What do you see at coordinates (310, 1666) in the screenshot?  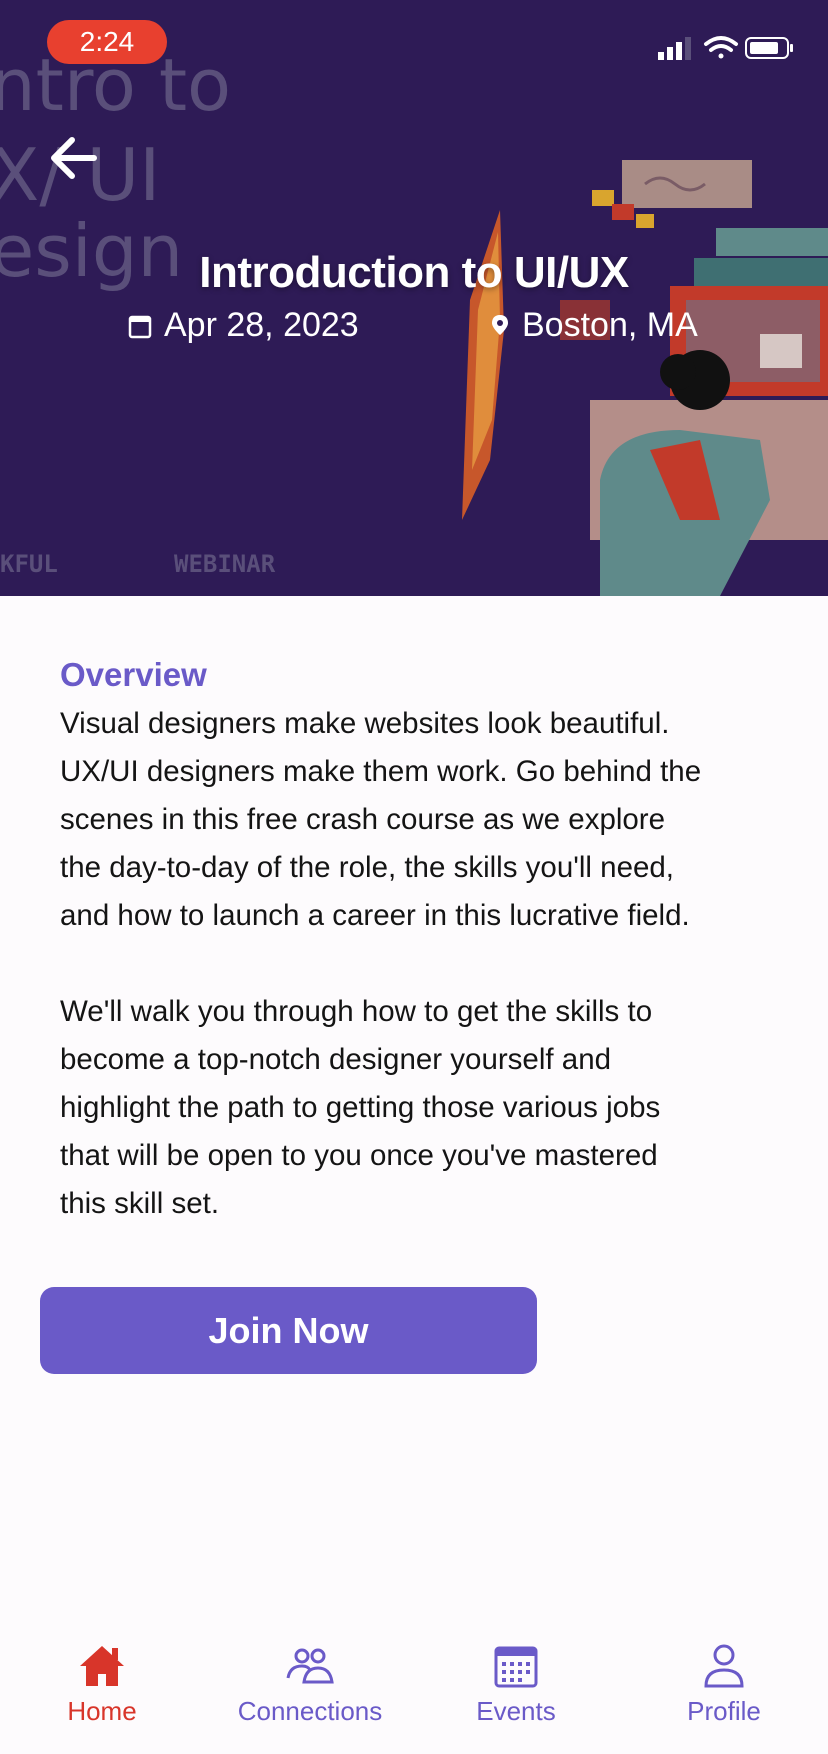 I see `connections-icon` at bounding box center [310, 1666].